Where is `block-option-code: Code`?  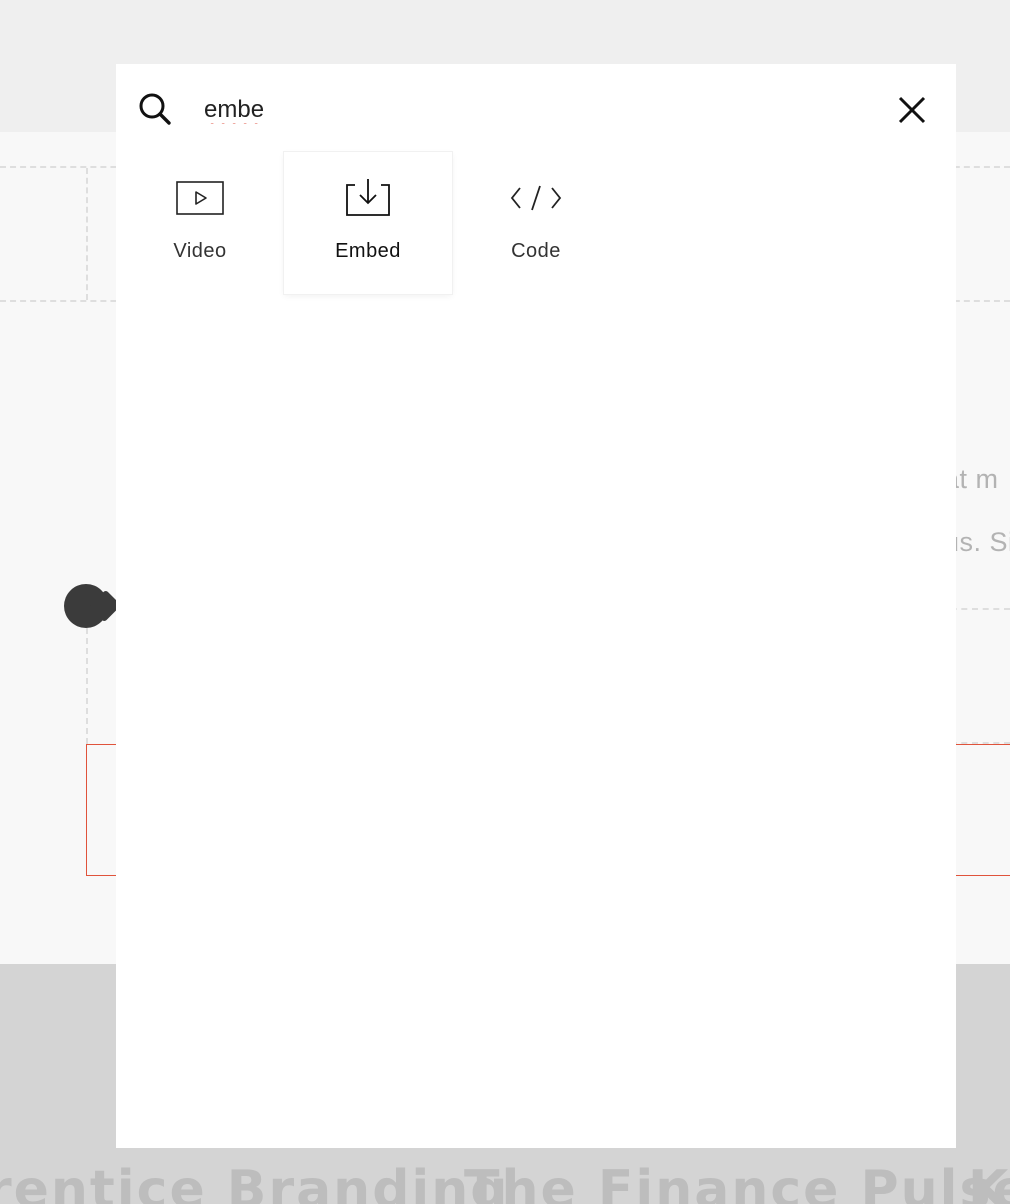 block-option-code: Code is located at coordinates (536, 223).